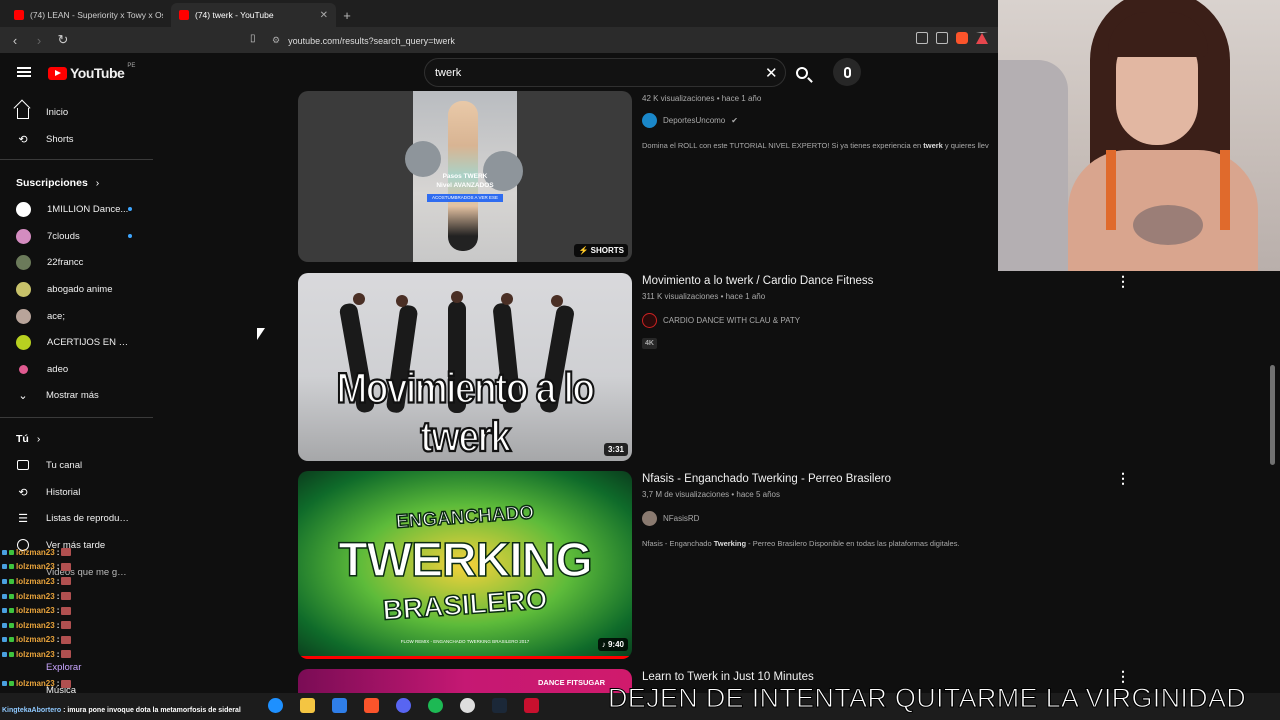 The height and width of the screenshot is (720, 1280). What do you see at coordinates (681, 518) in the screenshot?
I see `channel-name: NFasisRD` at bounding box center [681, 518].